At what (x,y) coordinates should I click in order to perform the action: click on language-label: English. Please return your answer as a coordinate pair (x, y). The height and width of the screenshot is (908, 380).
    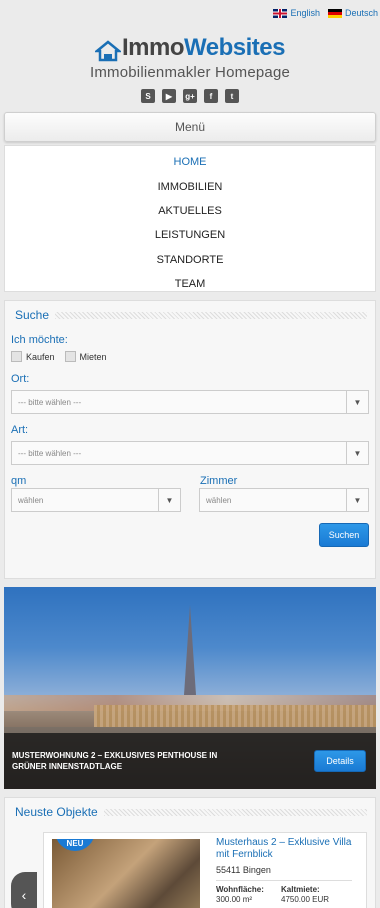
    Looking at the image, I should click on (305, 13).